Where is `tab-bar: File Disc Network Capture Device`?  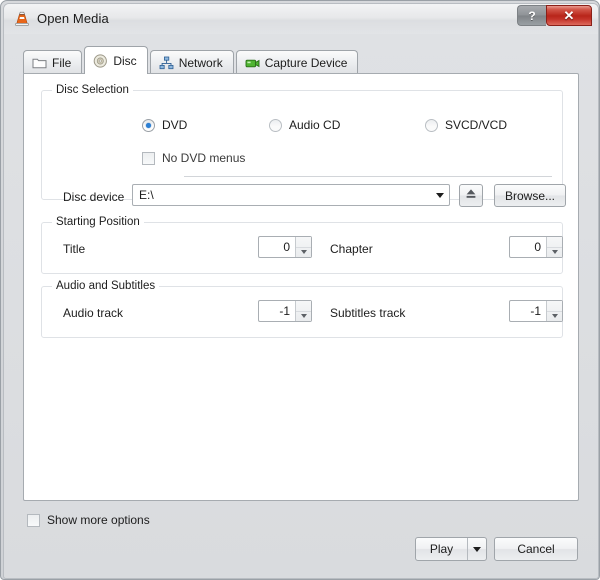 tab-bar: File Disc Network Capture Device is located at coordinates (191, 60).